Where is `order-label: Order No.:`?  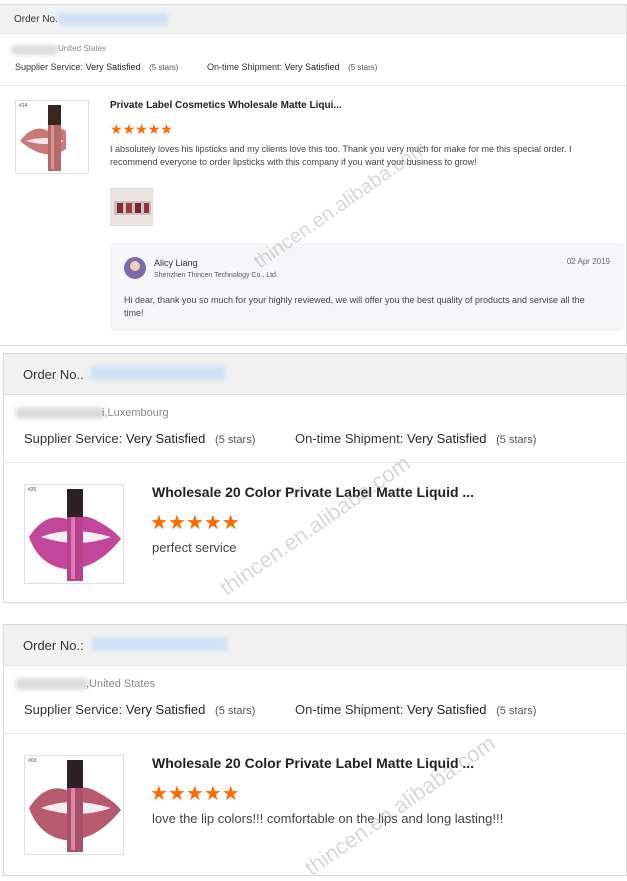
order-label: Order No.: is located at coordinates (53, 645).